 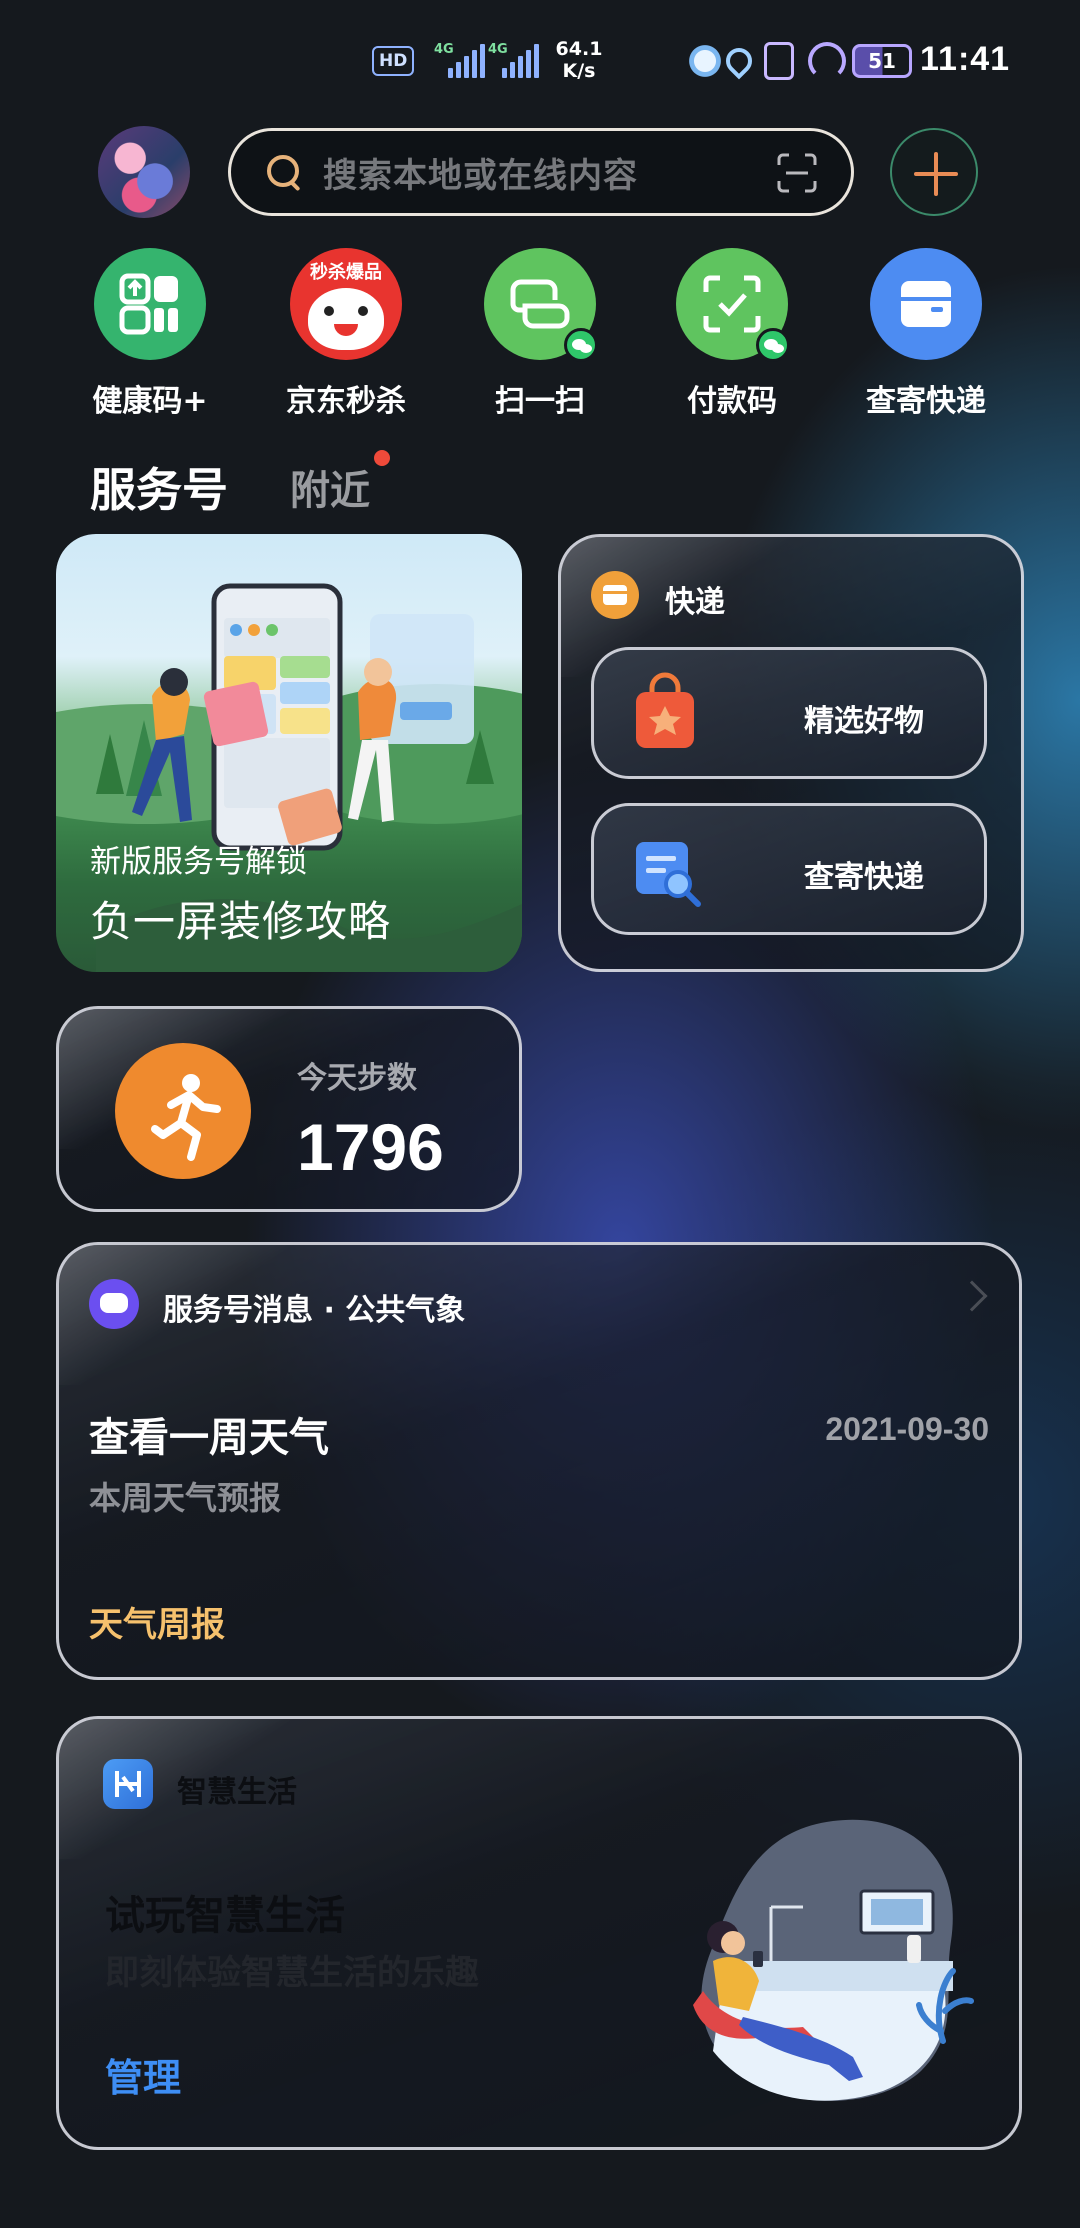 What do you see at coordinates (926, 401) in the screenshot?
I see `quick-app-label: 查寄快递` at bounding box center [926, 401].